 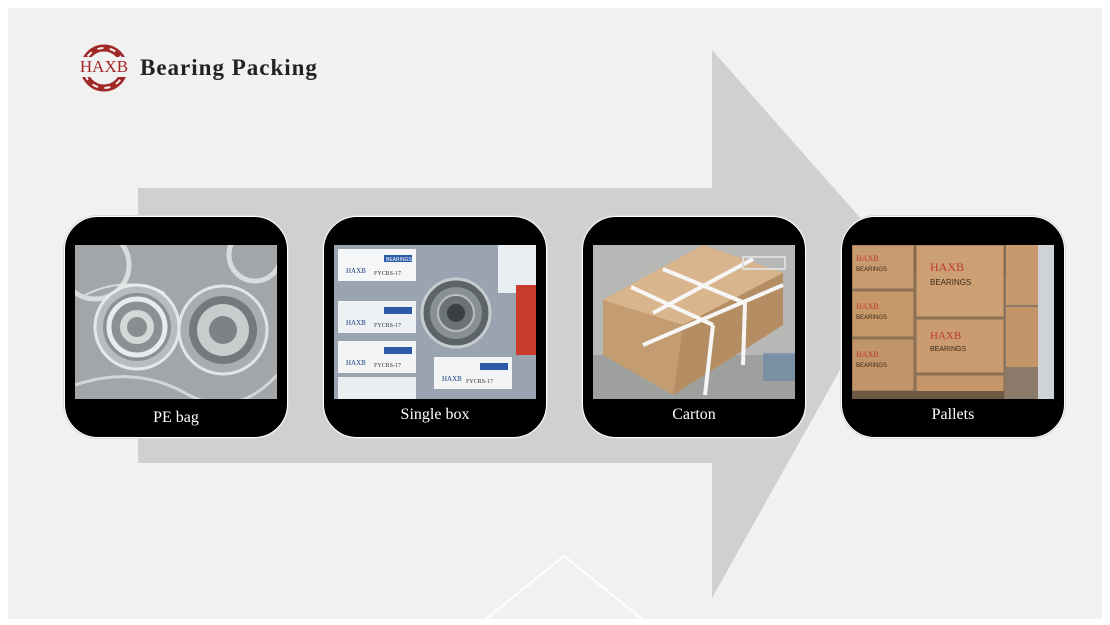 I want to click on haxb-logo: HAXB, so click(x=104, y=68).